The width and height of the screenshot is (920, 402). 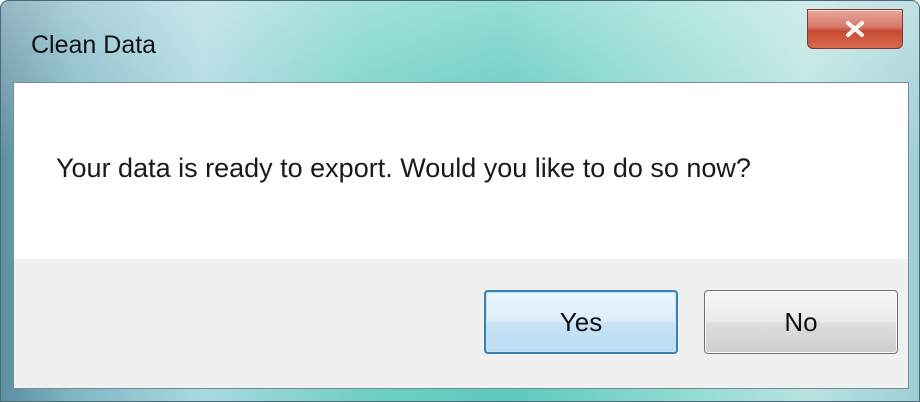 I want to click on no-button: No, so click(x=801, y=322).